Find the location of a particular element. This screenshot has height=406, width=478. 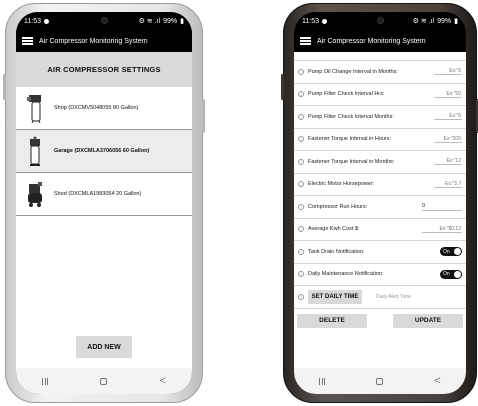

power-button is located at coordinates (203, 116).